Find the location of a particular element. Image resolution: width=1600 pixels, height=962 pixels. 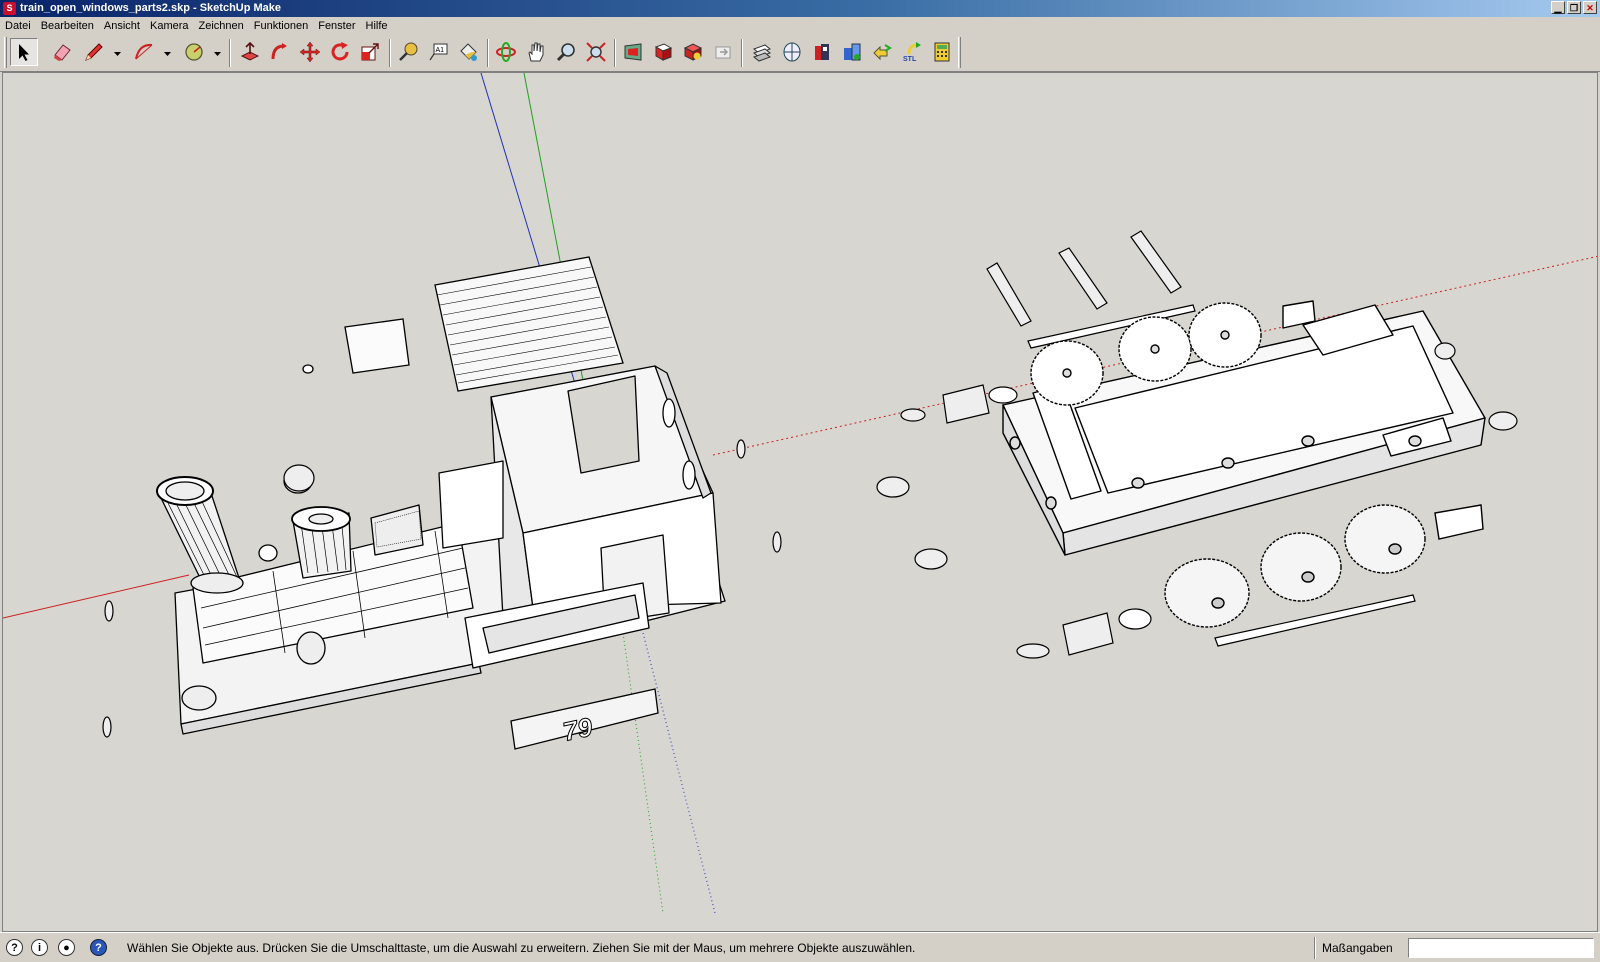

pan-tool-button is located at coordinates (536, 52).